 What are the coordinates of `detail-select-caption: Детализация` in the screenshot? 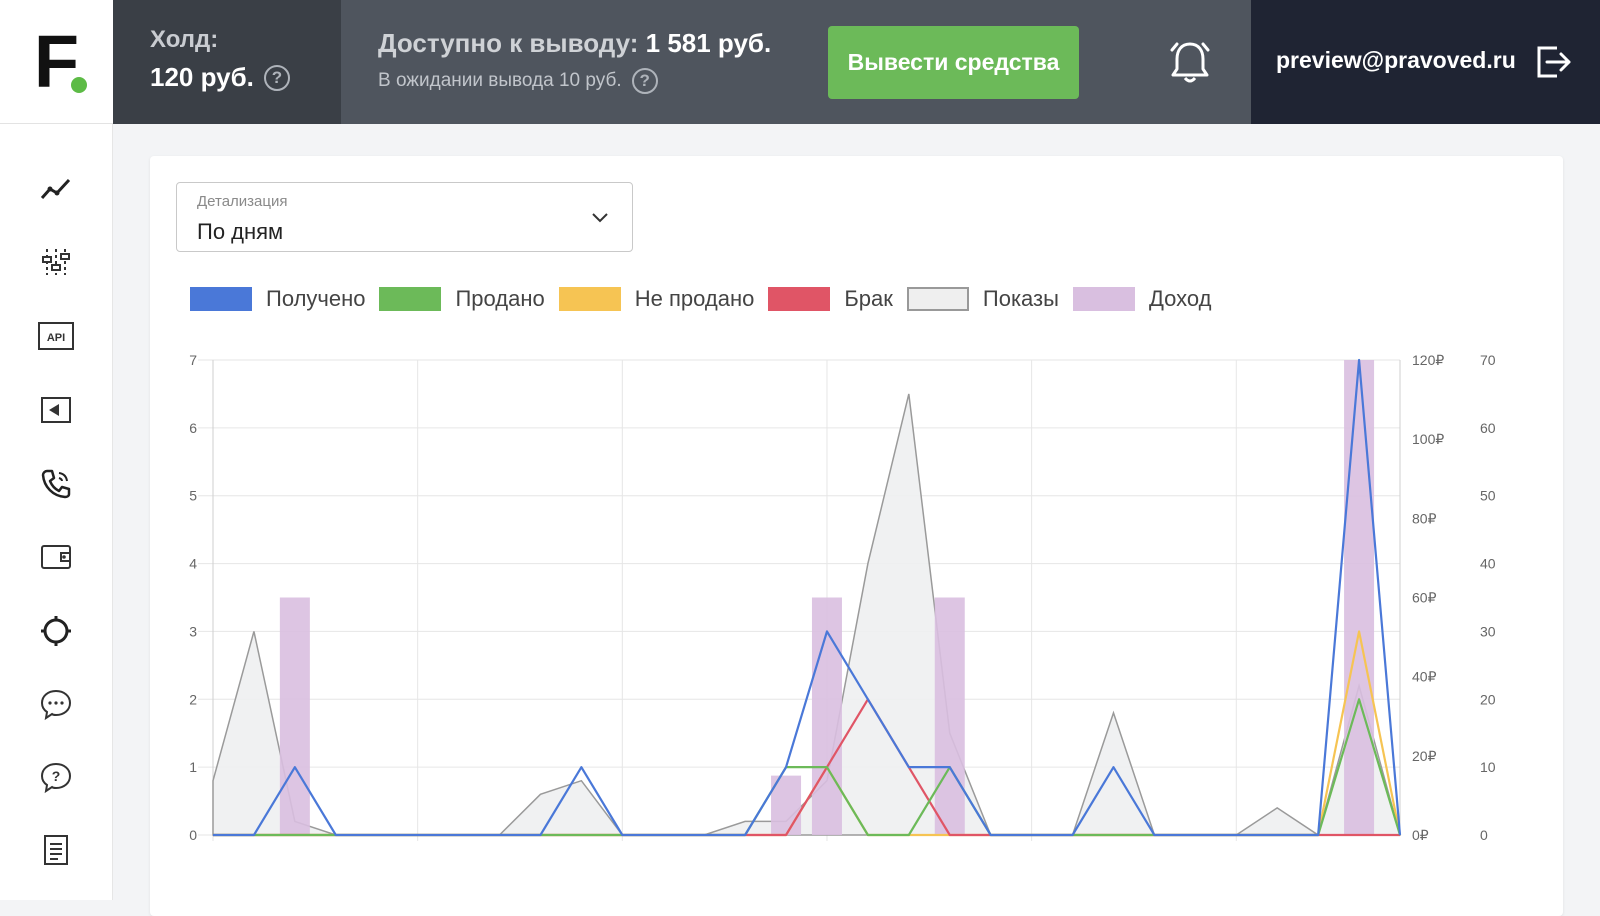 It's located at (242, 201).